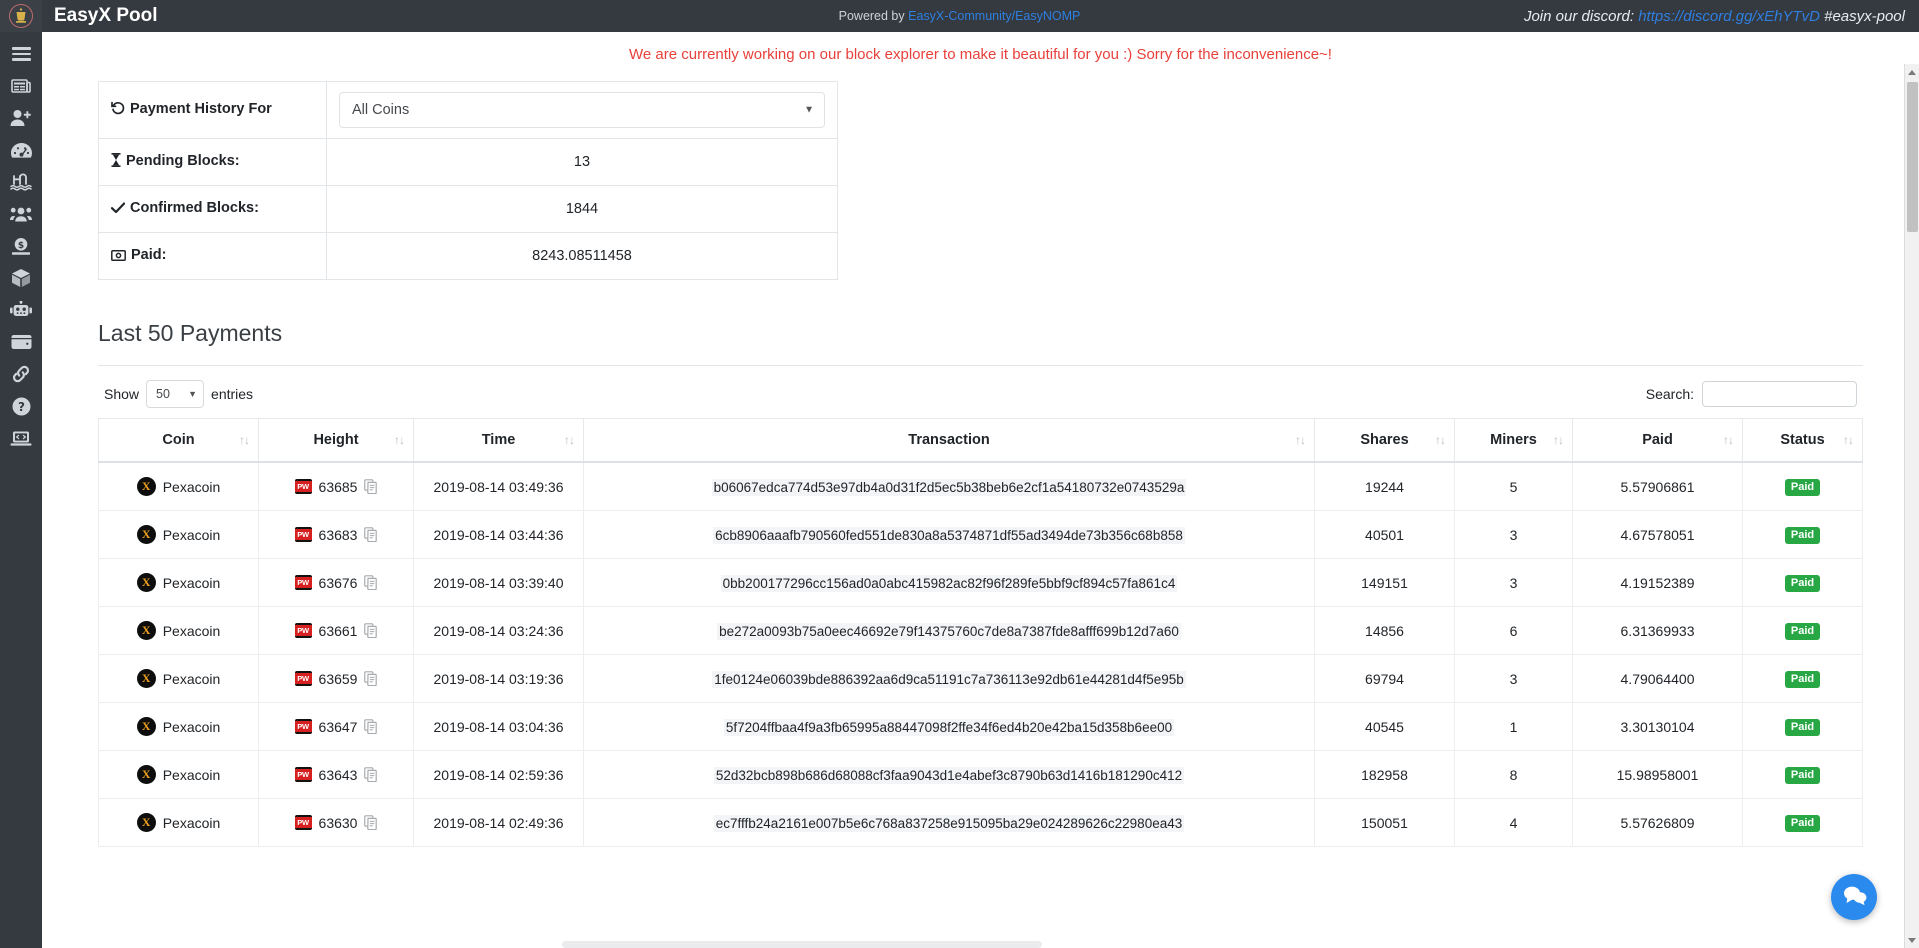 The width and height of the screenshot is (1919, 948). Describe the element at coordinates (1729, 16) in the screenshot. I see `discord-link: https://discord.gg/xEhYTvD` at that location.